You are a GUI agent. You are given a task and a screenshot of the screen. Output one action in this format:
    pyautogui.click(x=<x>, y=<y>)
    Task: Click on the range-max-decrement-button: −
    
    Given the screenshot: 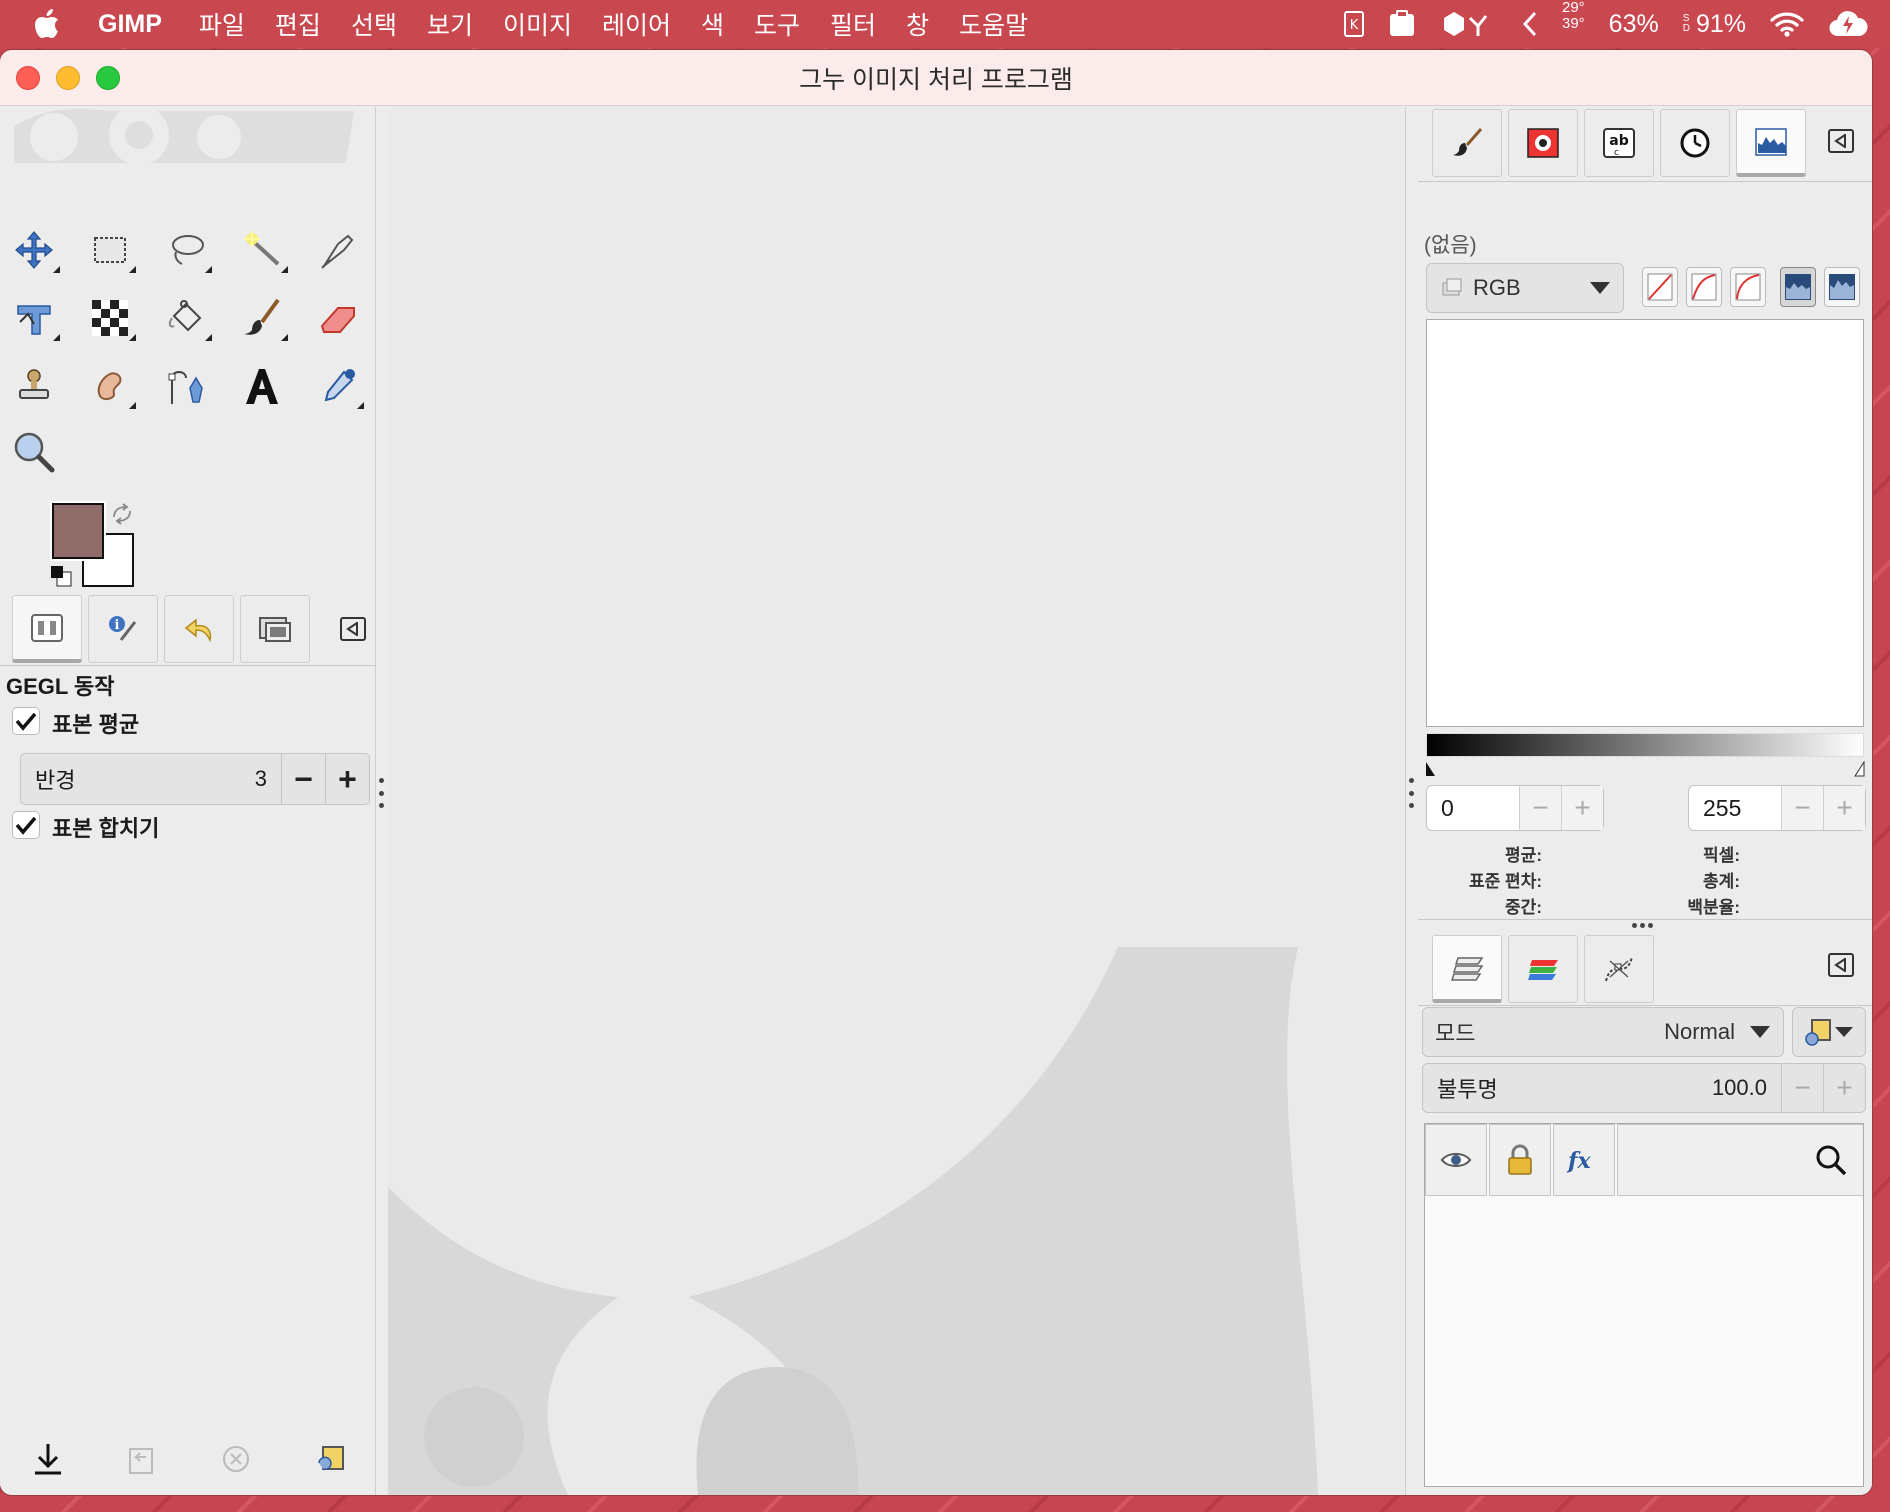 What is the action you would take?
    pyautogui.click(x=1802, y=808)
    